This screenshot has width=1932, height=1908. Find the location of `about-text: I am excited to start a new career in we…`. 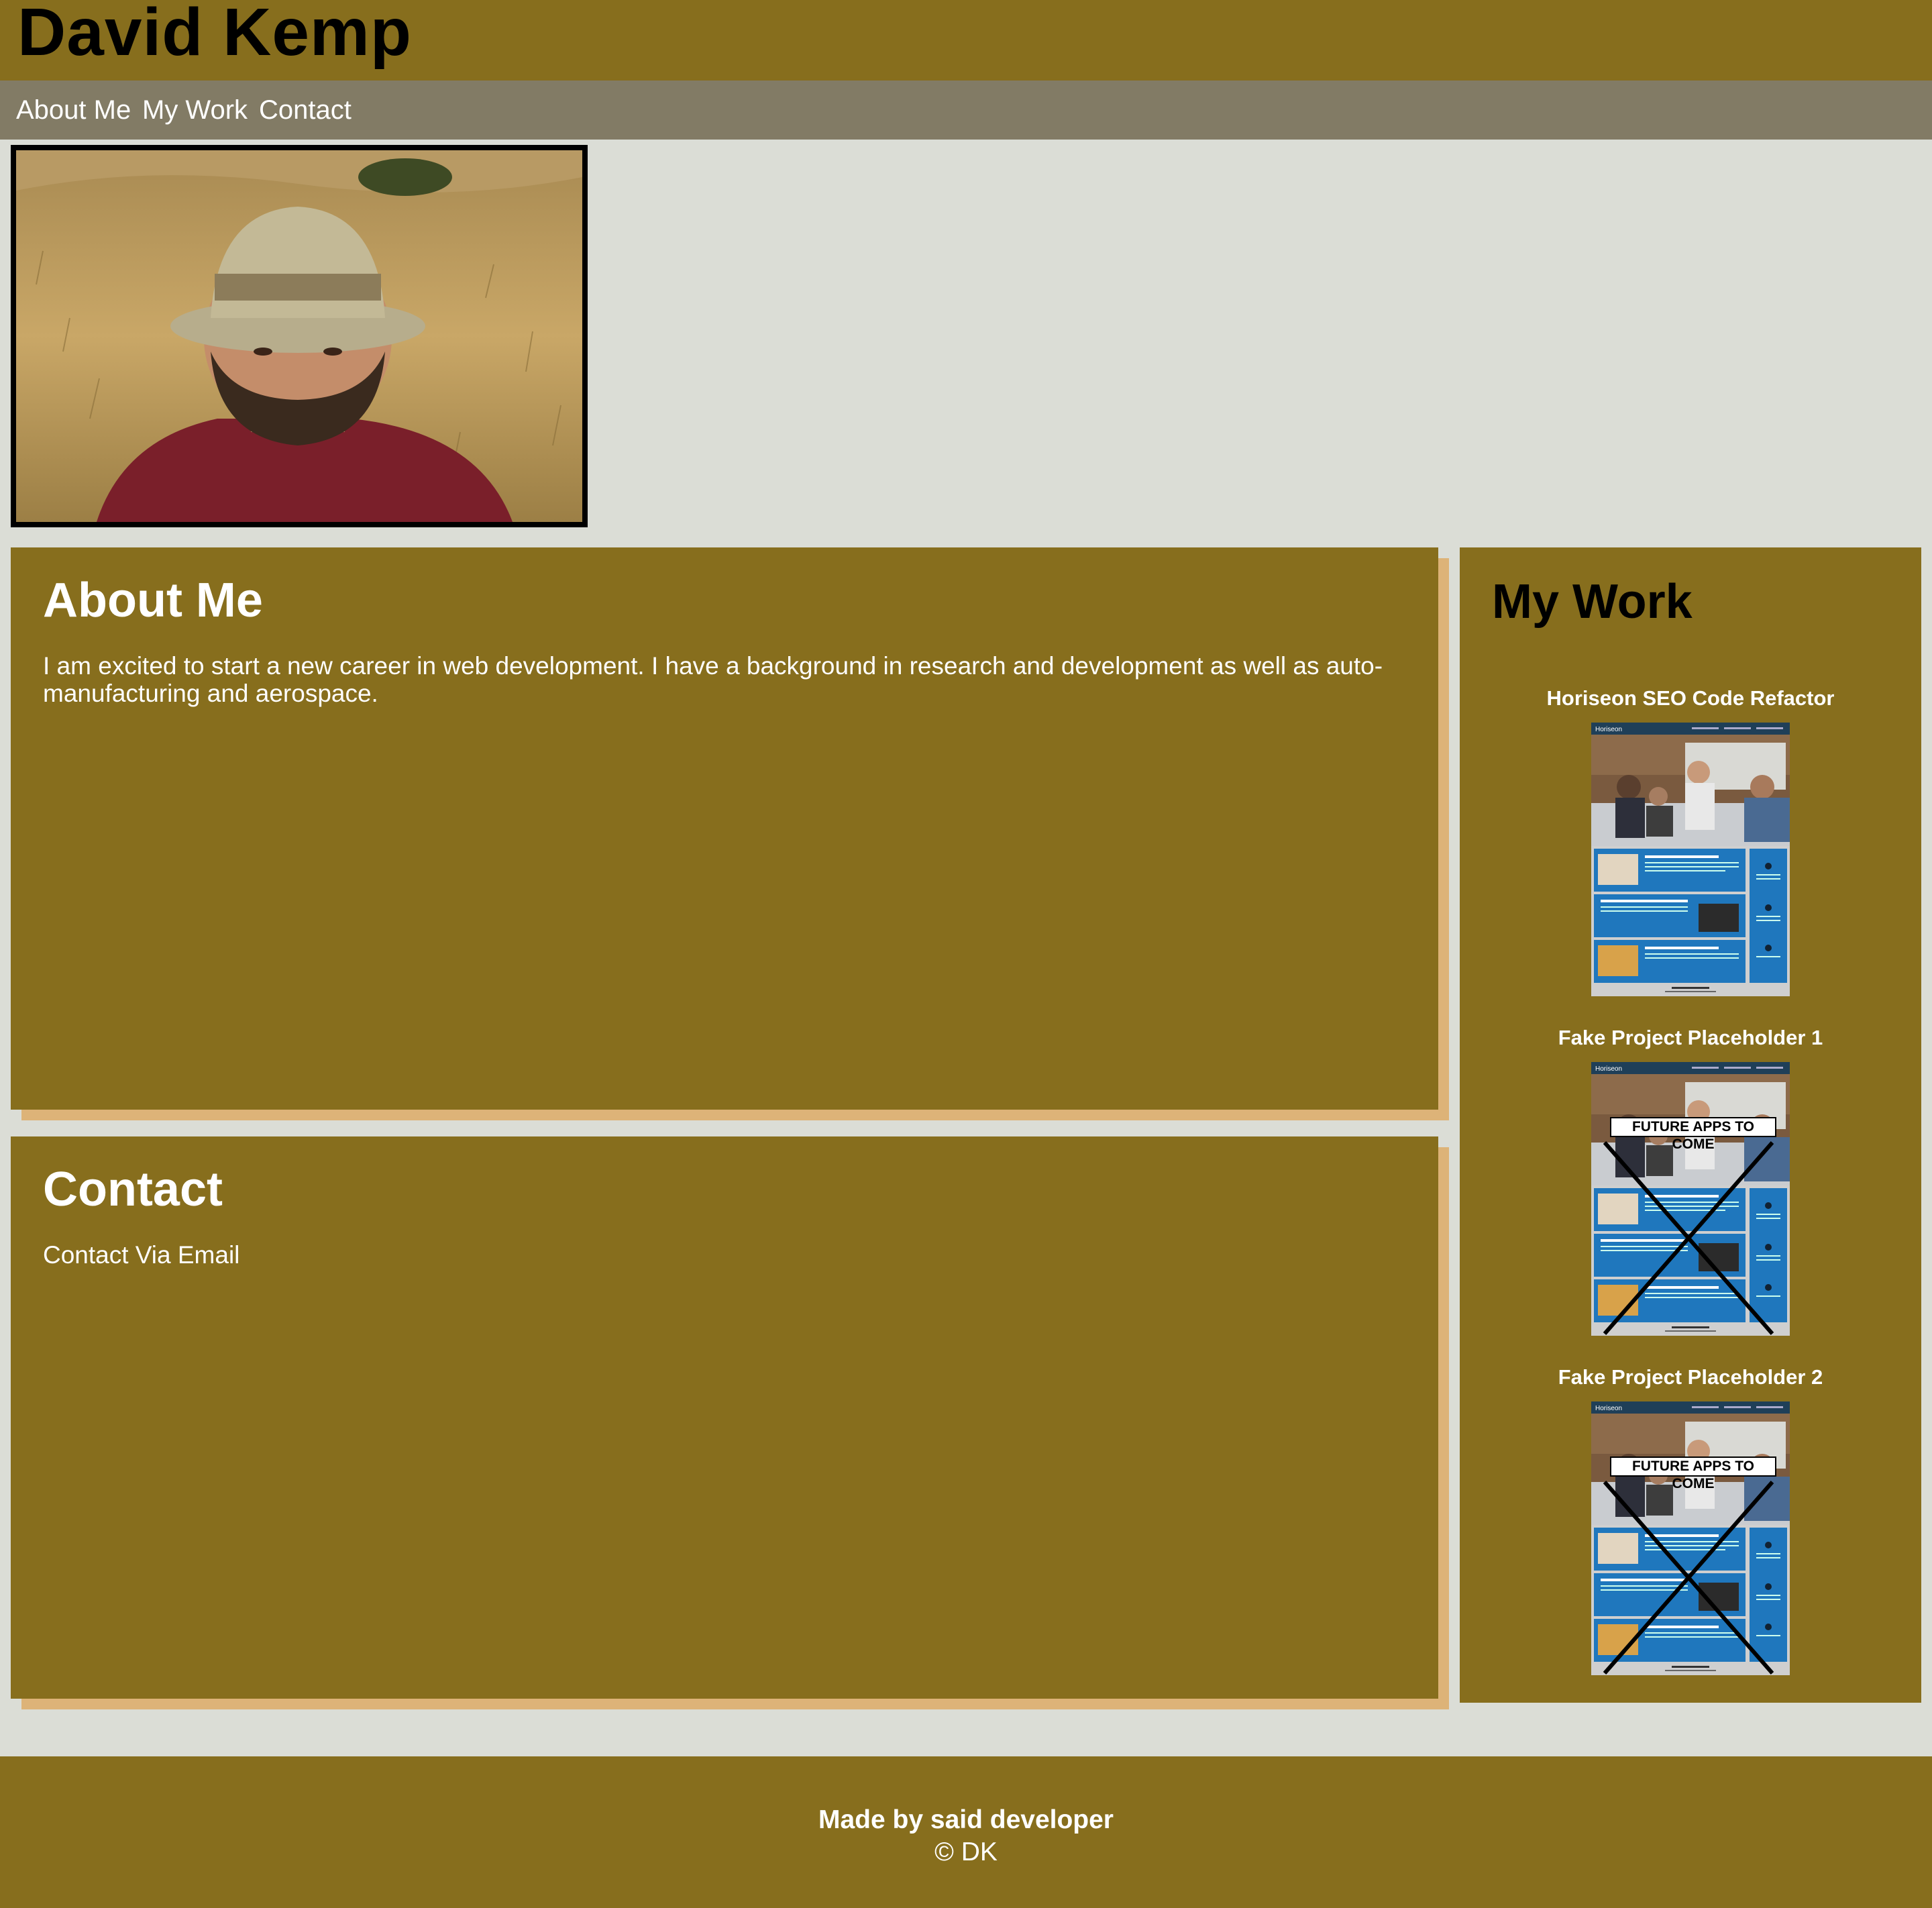

about-text: I am excited to start a new career in we… is located at coordinates (713, 679).